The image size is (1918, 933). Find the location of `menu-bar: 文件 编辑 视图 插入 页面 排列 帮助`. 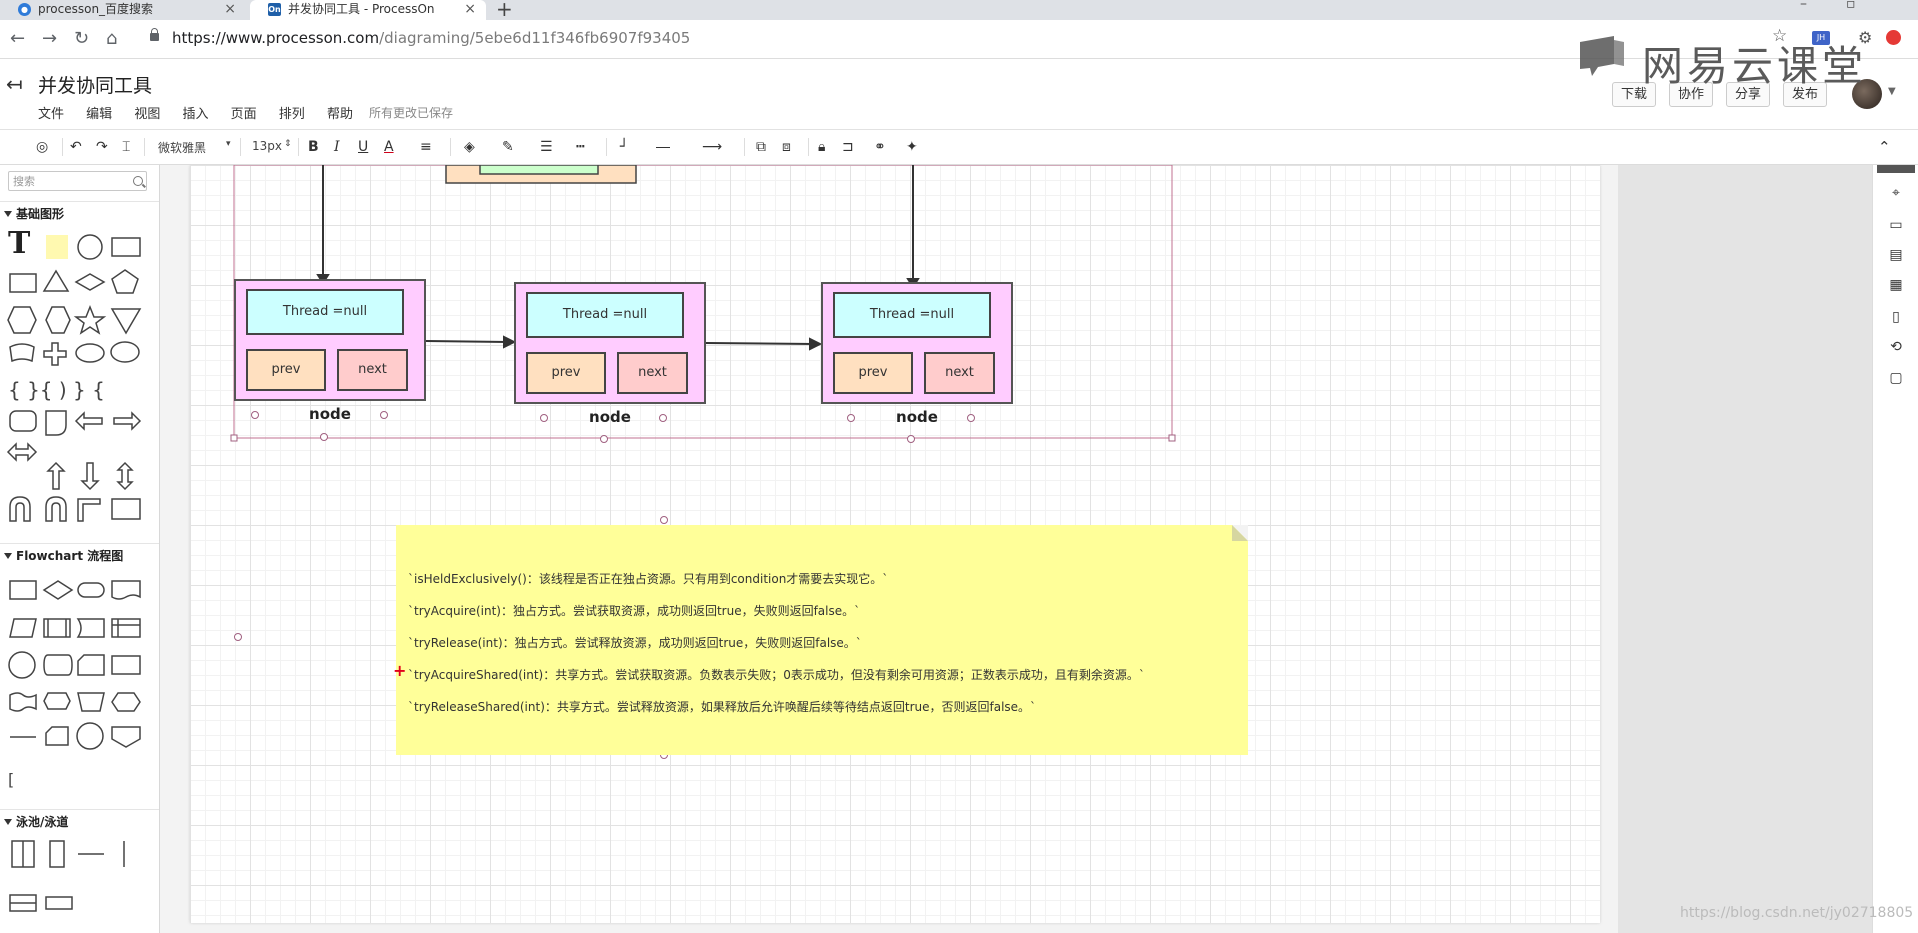

menu-bar: 文件 编辑 视图 插入 页面 排列 帮助 is located at coordinates (204, 112).